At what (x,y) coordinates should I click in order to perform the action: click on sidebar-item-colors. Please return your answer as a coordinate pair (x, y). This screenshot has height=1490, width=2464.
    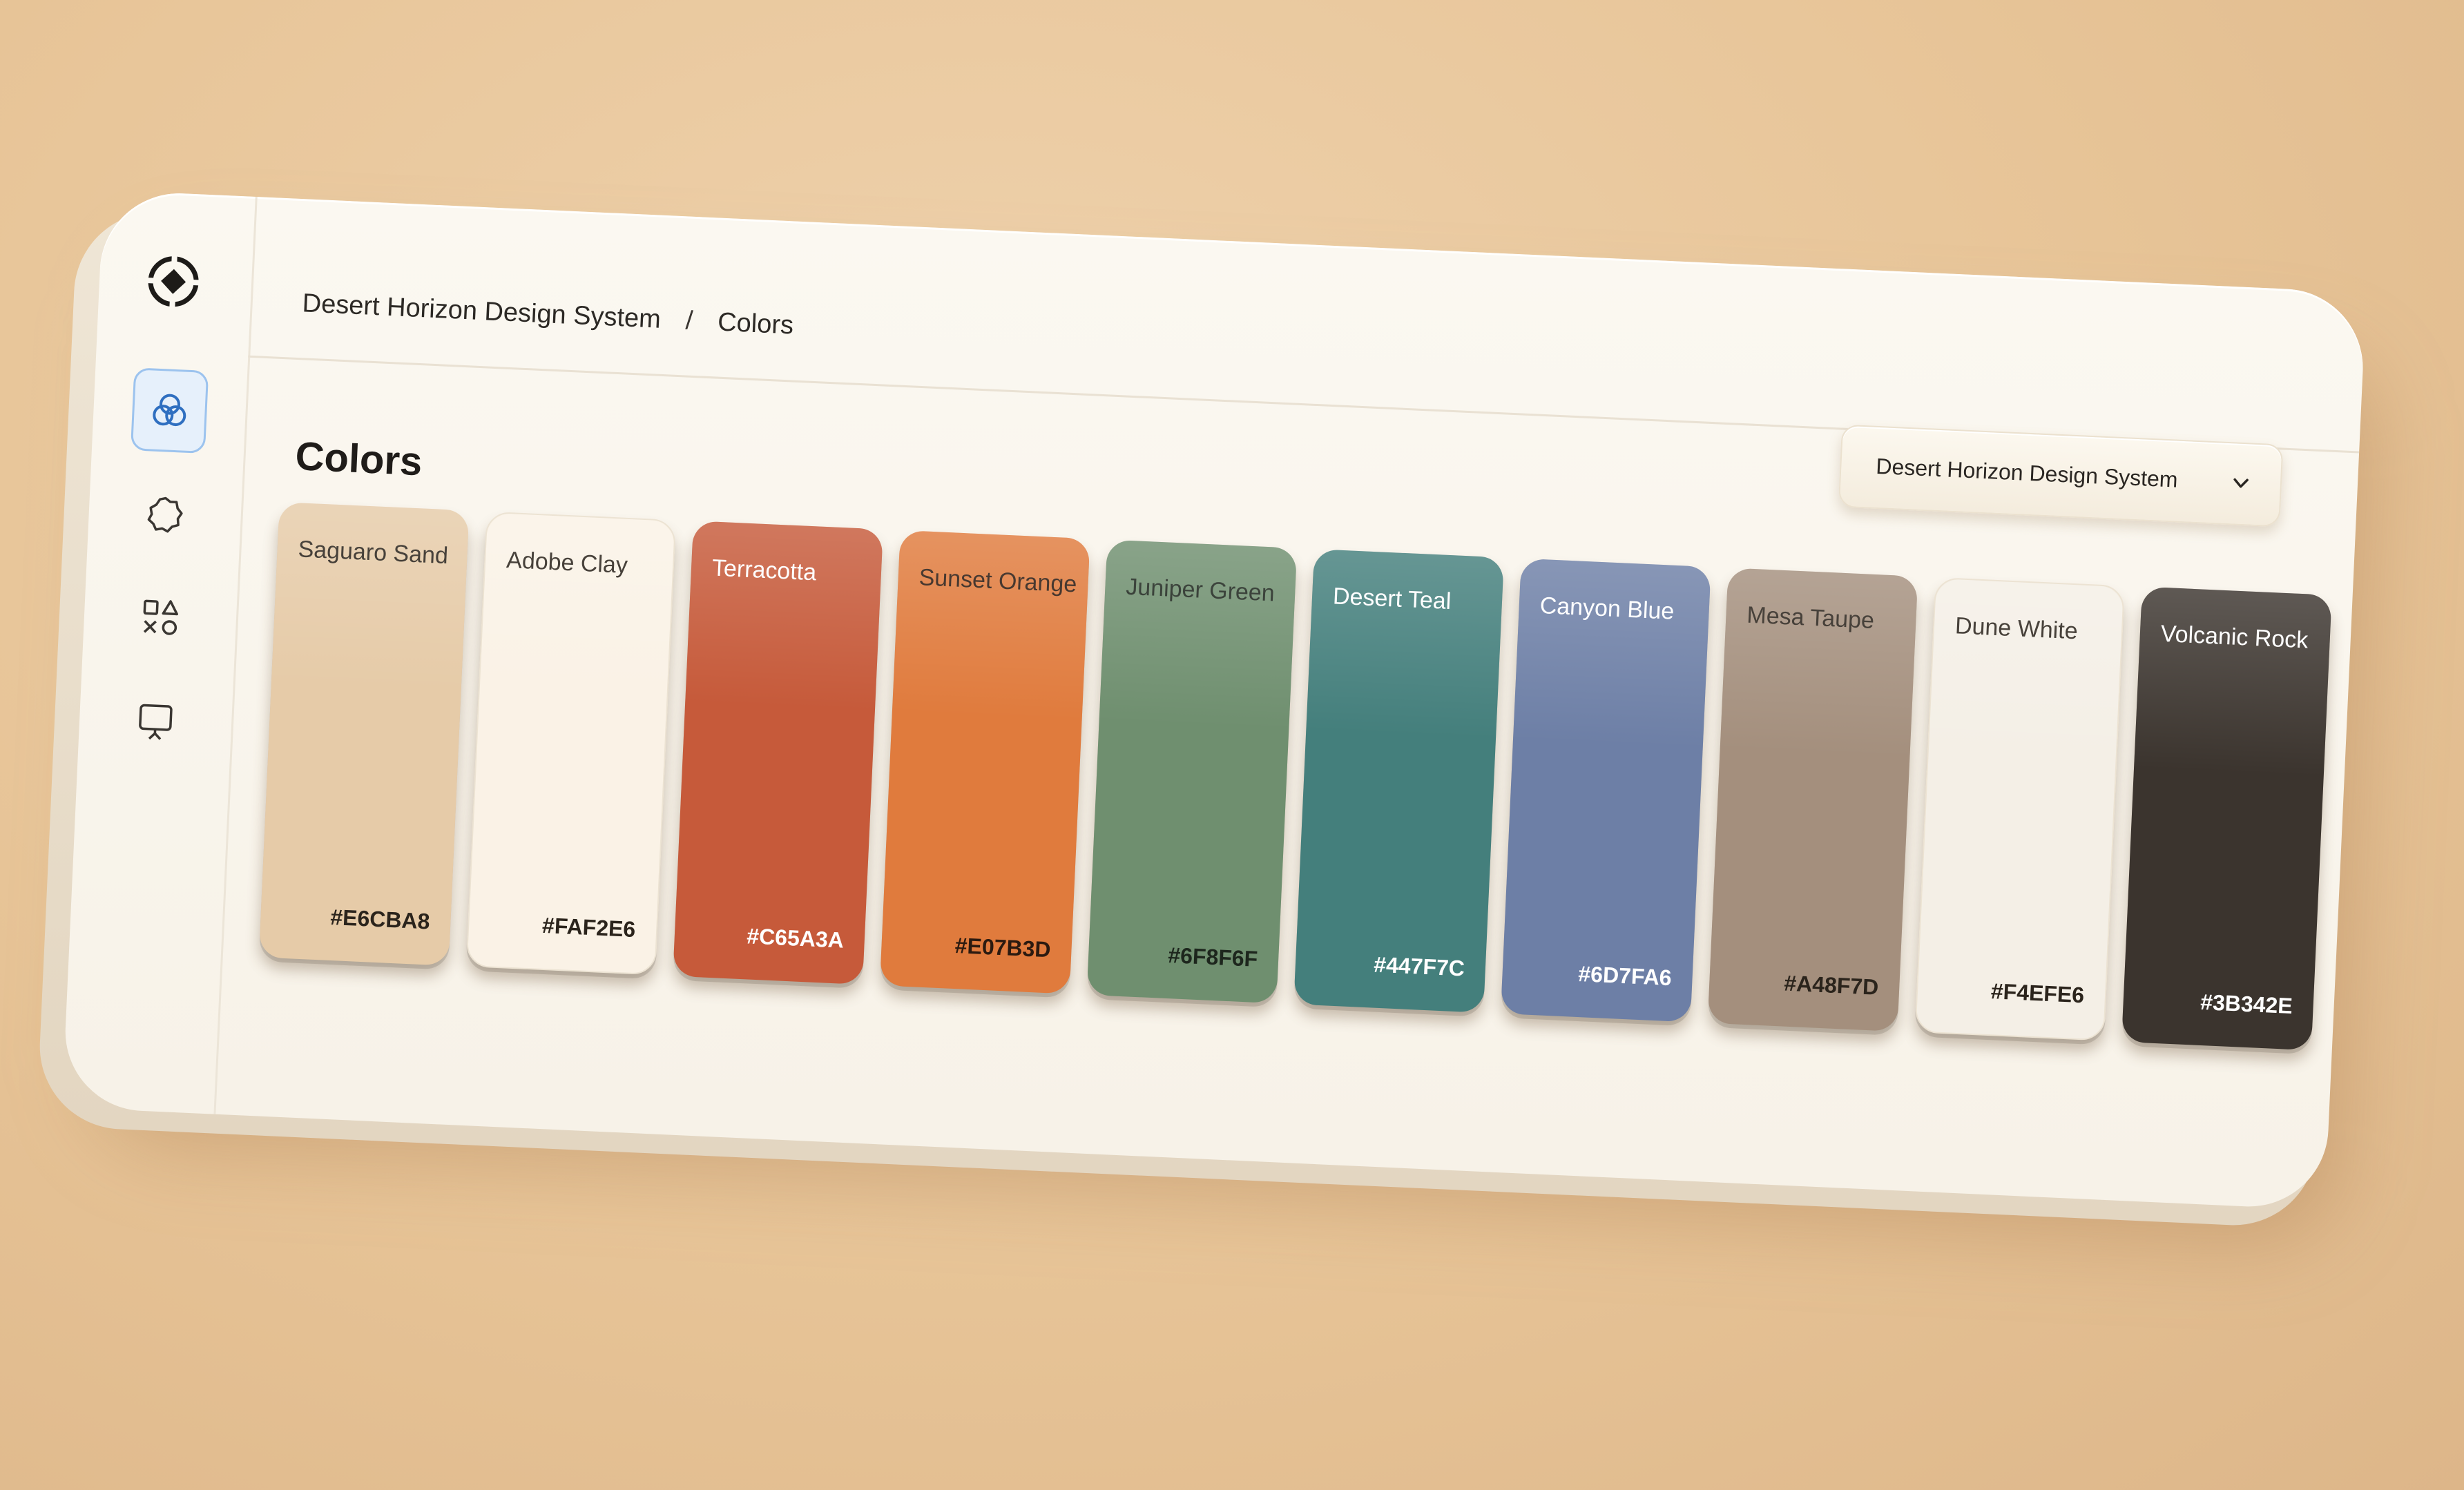
    Looking at the image, I should click on (169, 410).